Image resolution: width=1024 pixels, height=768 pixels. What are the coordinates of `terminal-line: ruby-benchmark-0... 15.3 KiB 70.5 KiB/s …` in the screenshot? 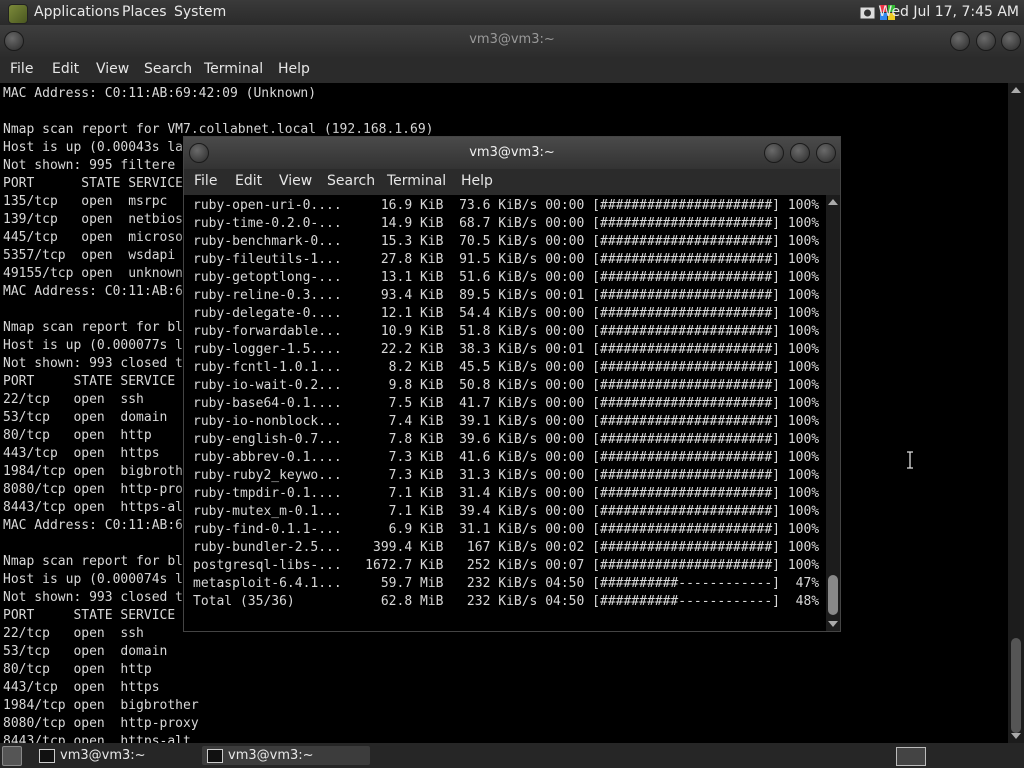 It's located at (506, 241).